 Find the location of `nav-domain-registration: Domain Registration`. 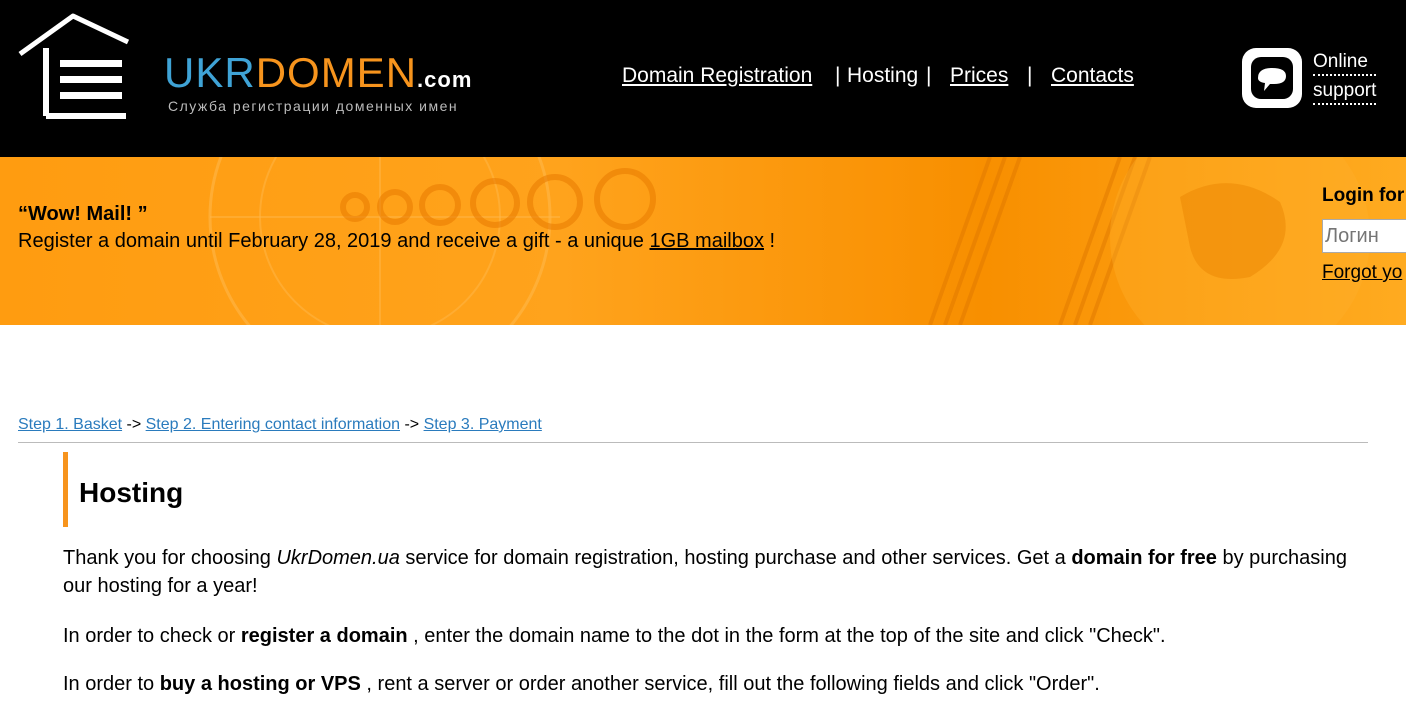

nav-domain-registration: Domain Registration is located at coordinates (717, 76).